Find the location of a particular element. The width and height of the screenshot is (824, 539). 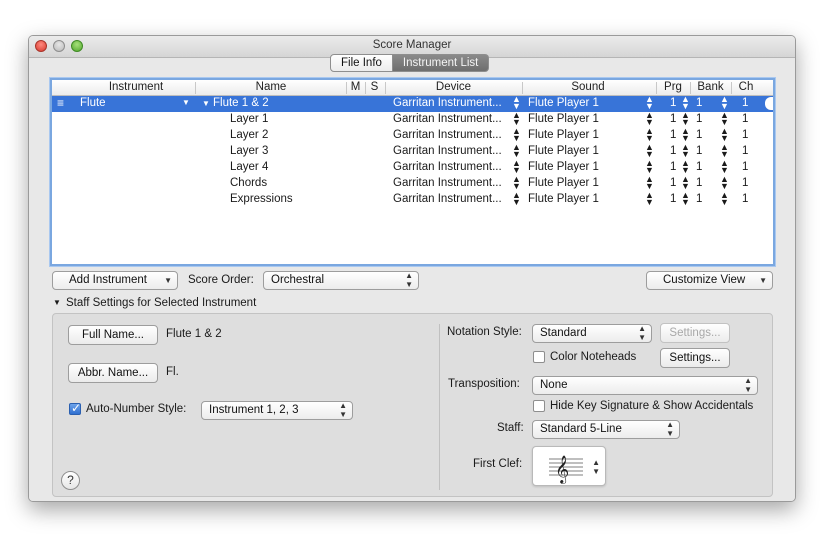

auto-number-checkbox is located at coordinates (75, 408).